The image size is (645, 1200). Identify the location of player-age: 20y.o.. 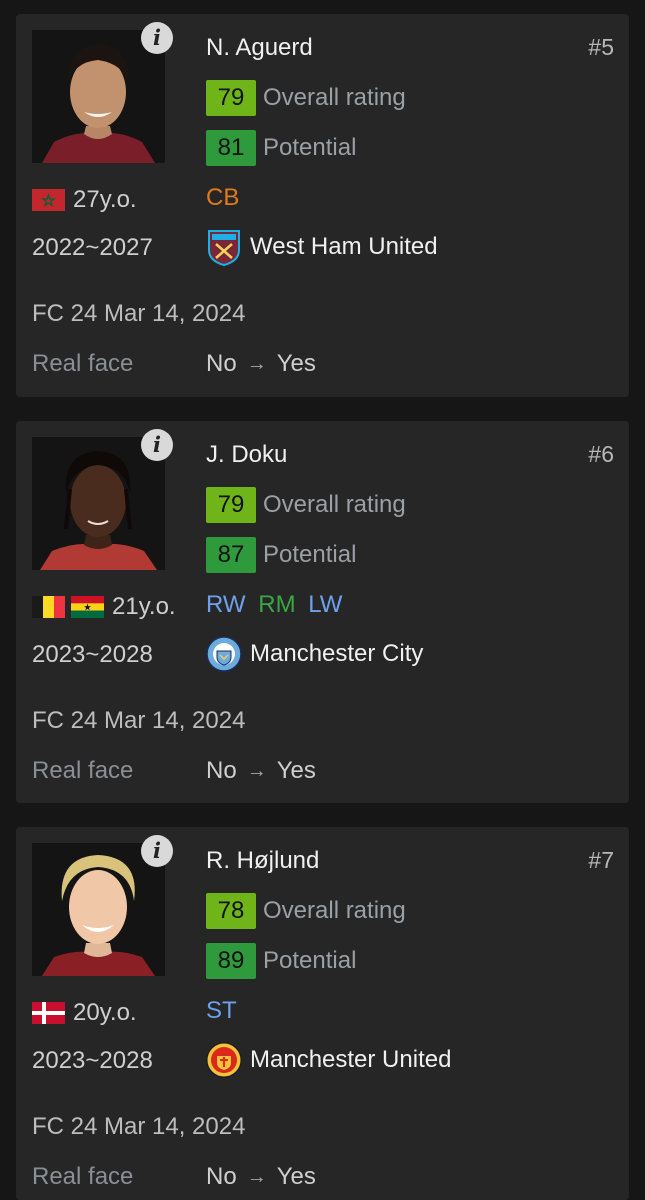
(105, 1012).